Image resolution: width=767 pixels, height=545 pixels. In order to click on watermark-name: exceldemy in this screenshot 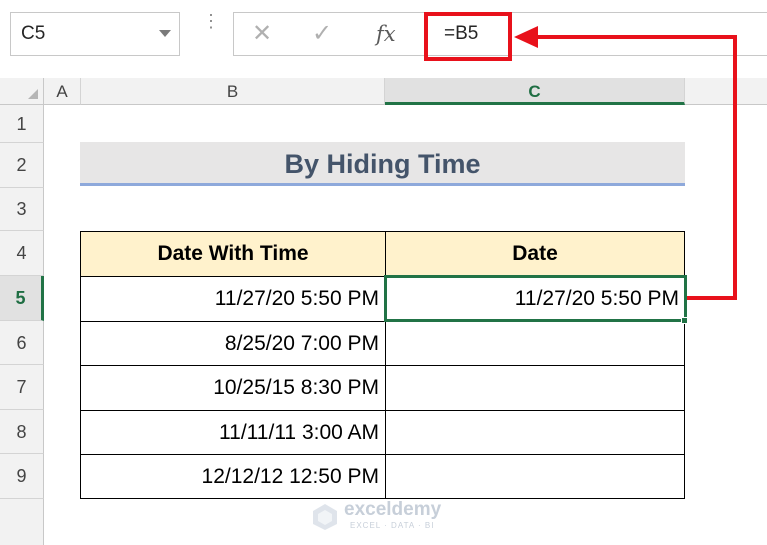, I will do `click(393, 509)`.